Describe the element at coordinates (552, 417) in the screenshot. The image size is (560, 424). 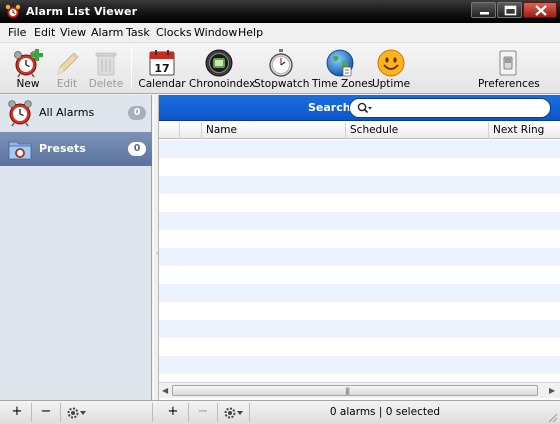
I see `resize-grip-icon` at that location.